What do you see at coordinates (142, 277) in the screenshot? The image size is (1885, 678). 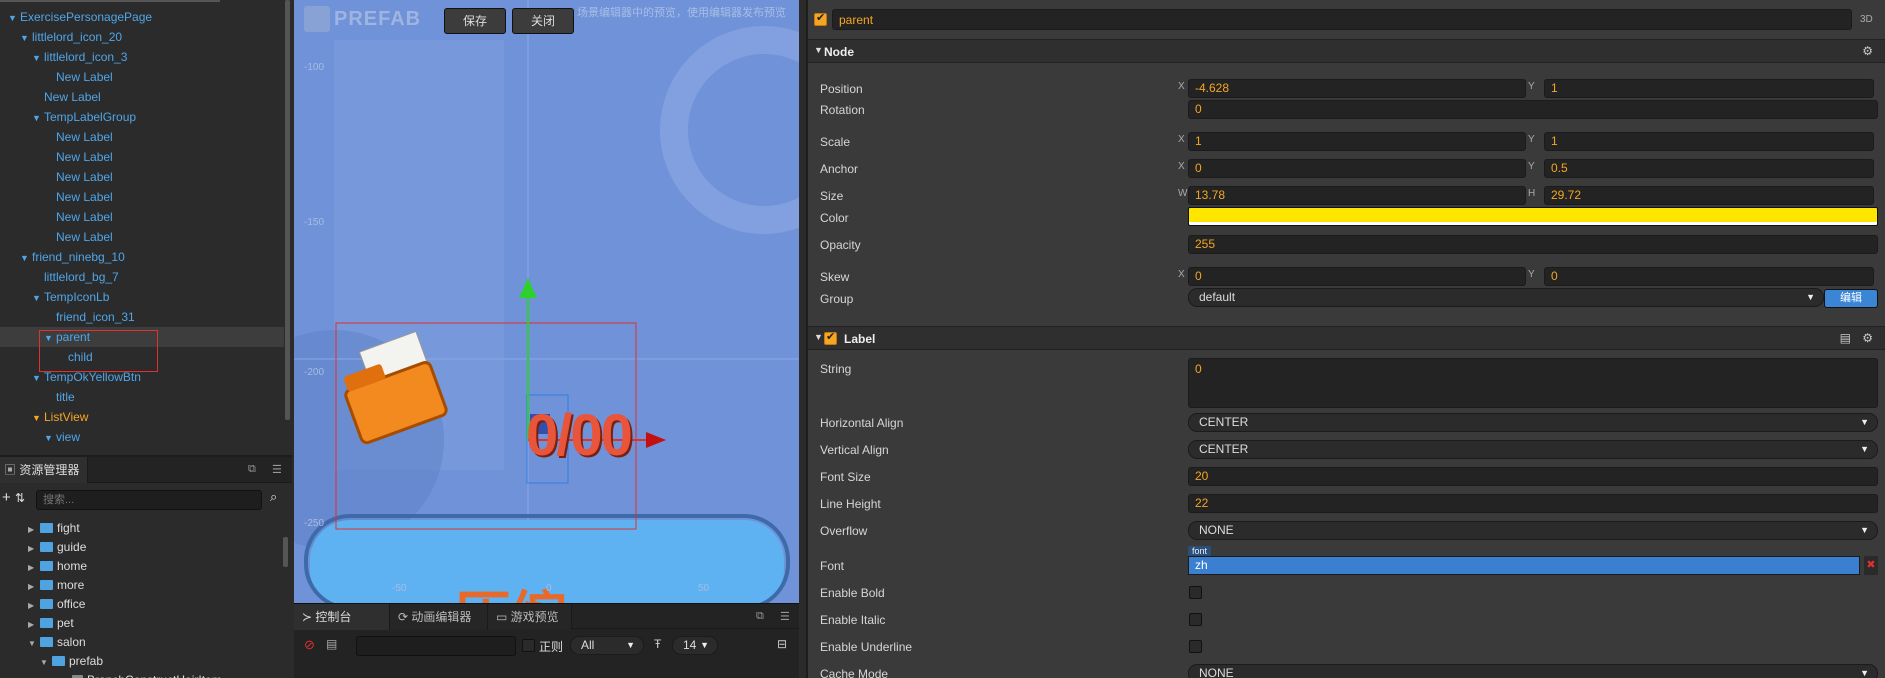 I see `tree-item: littlelord_bg_7` at bounding box center [142, 277].